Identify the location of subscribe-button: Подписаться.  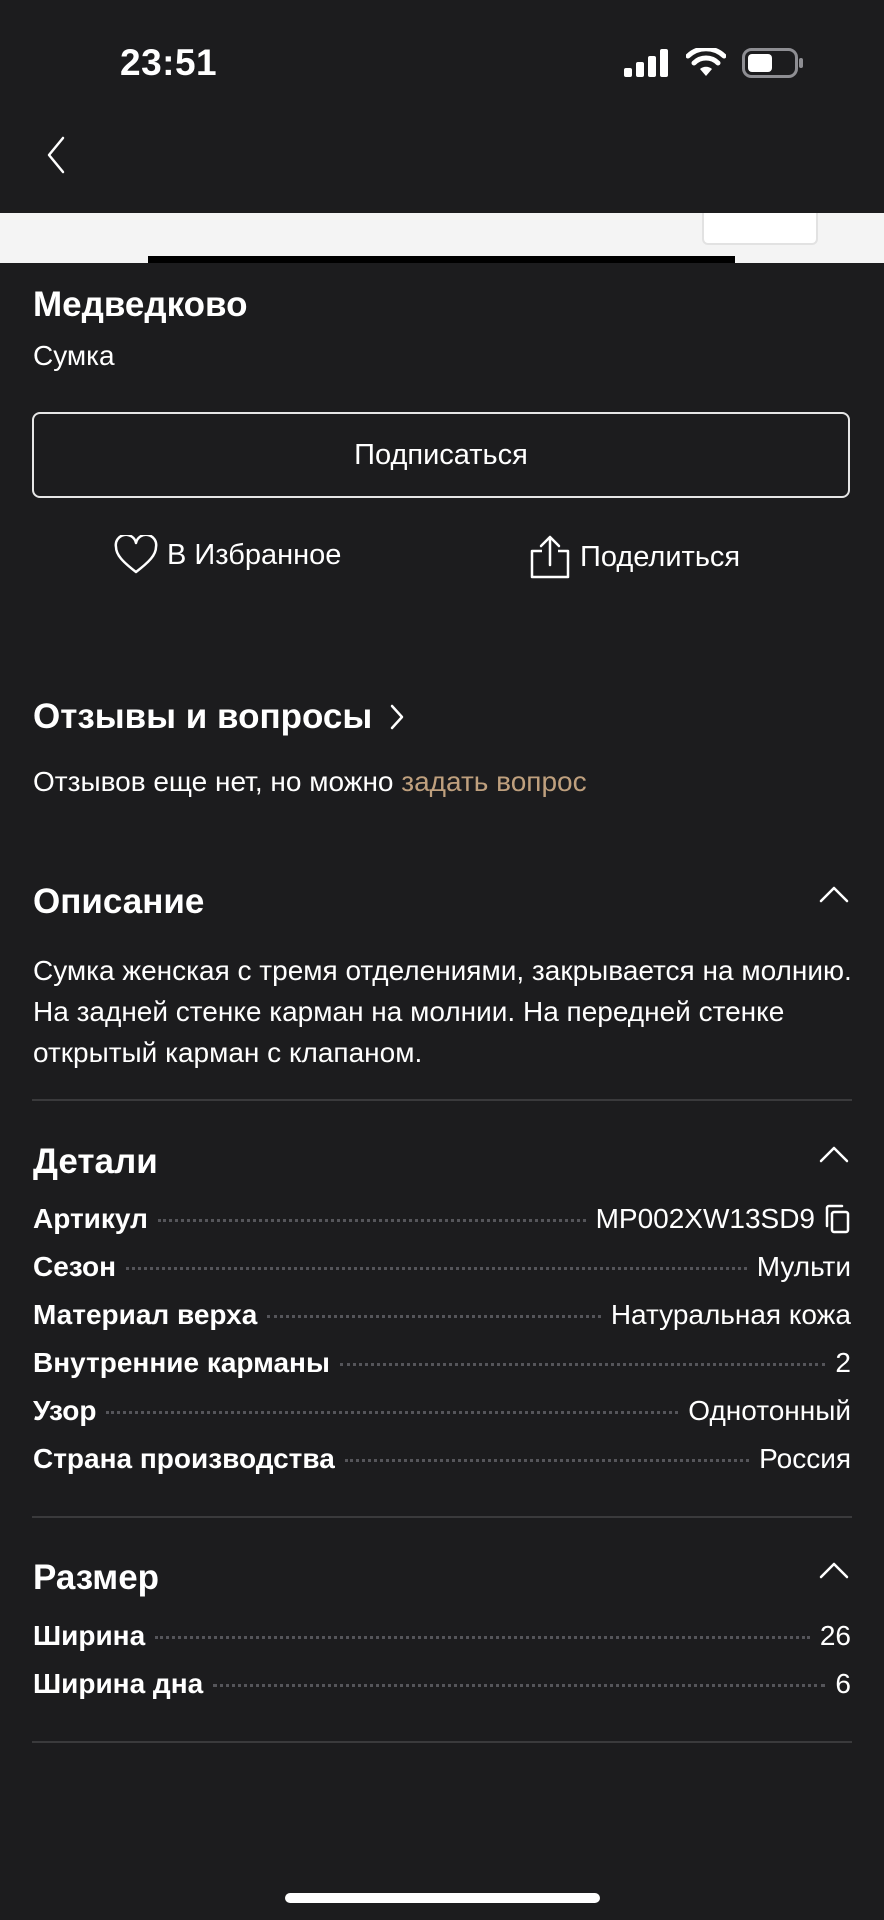
(441, 455).